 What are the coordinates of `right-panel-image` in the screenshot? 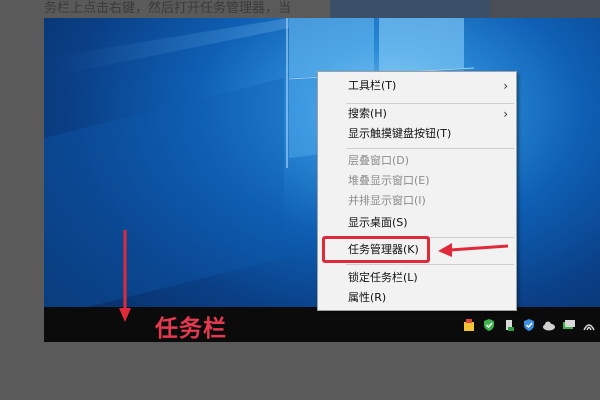 It's located at (410, 9).